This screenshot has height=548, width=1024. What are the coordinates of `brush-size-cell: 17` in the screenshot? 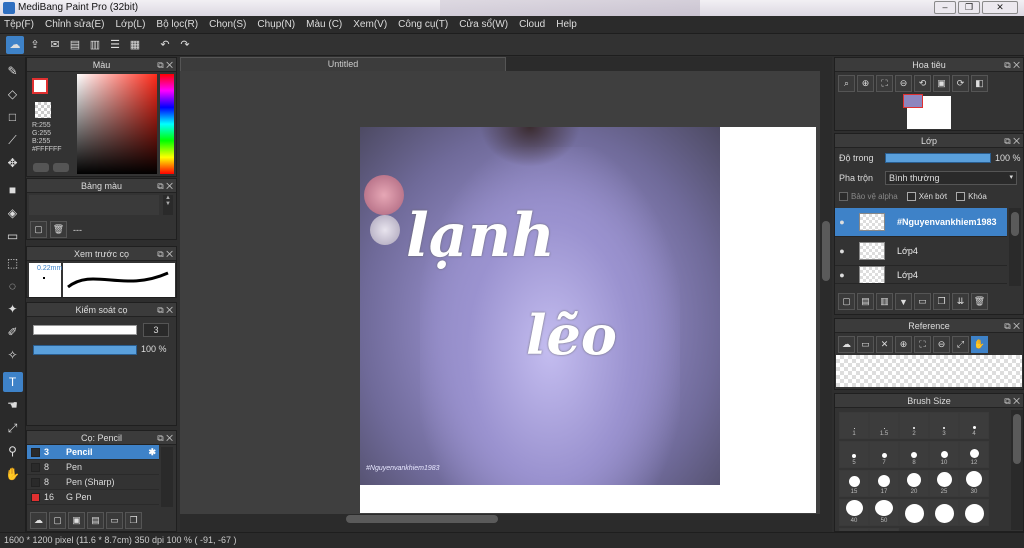 It's located at (884, 483).